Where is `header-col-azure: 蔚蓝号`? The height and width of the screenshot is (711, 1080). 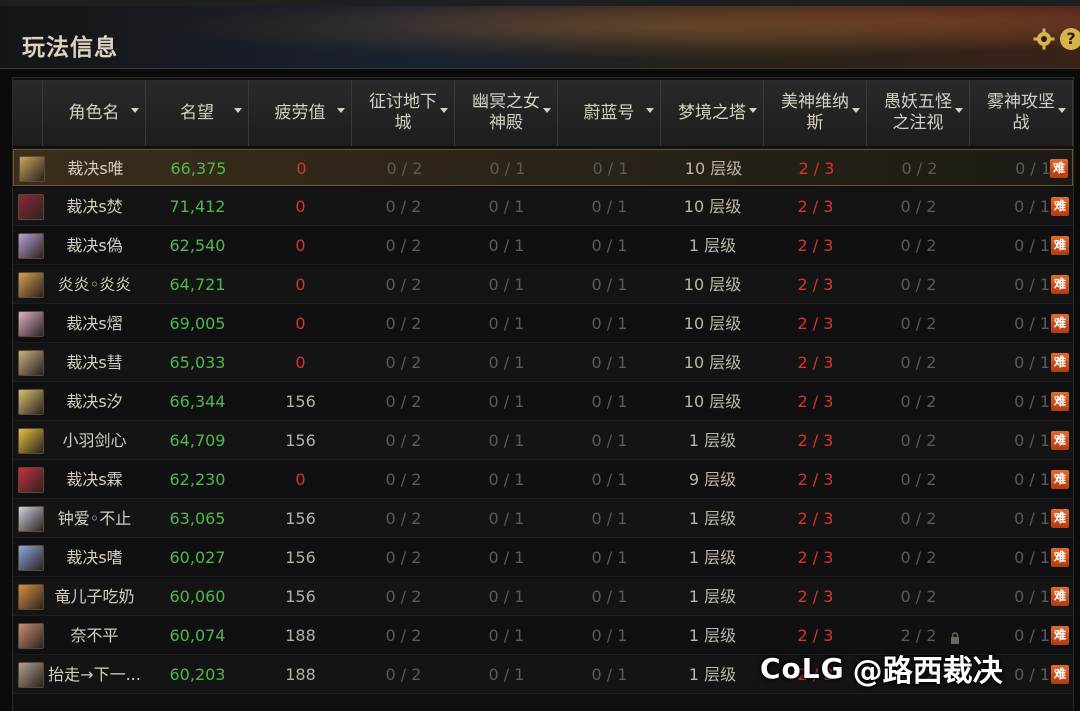 header-col-azure: 蔚蓝号 is located at coordinates (609, 113).